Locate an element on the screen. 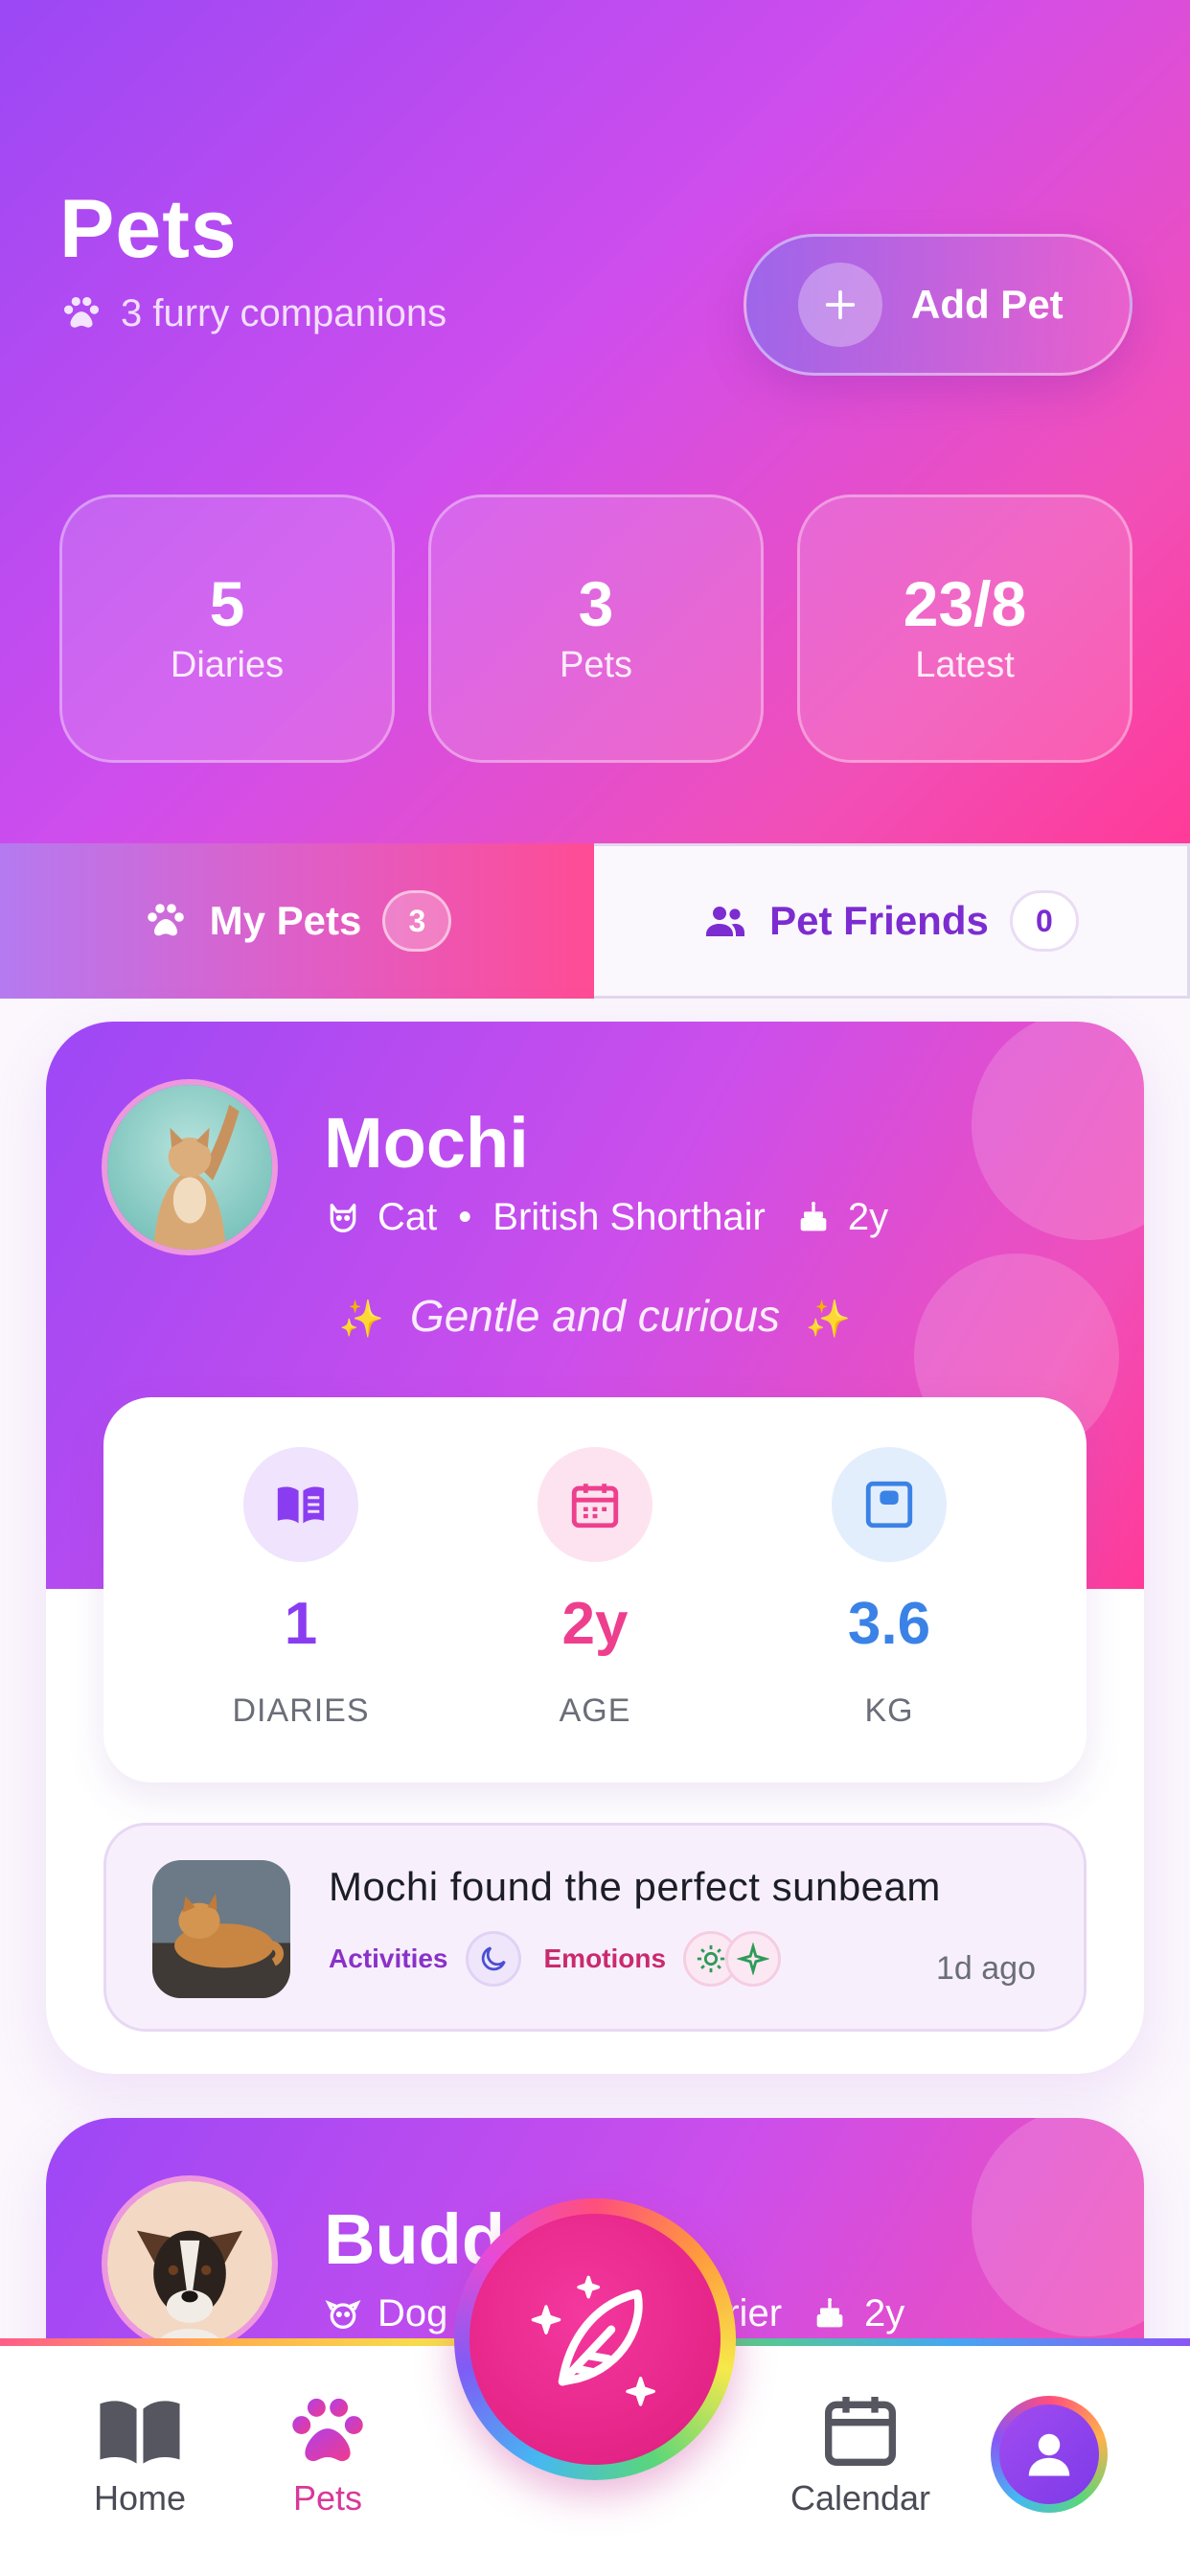 This screenshot has width=1190, height=2576. metric-age: 2y AGE is located at coordinates (595, 1588).